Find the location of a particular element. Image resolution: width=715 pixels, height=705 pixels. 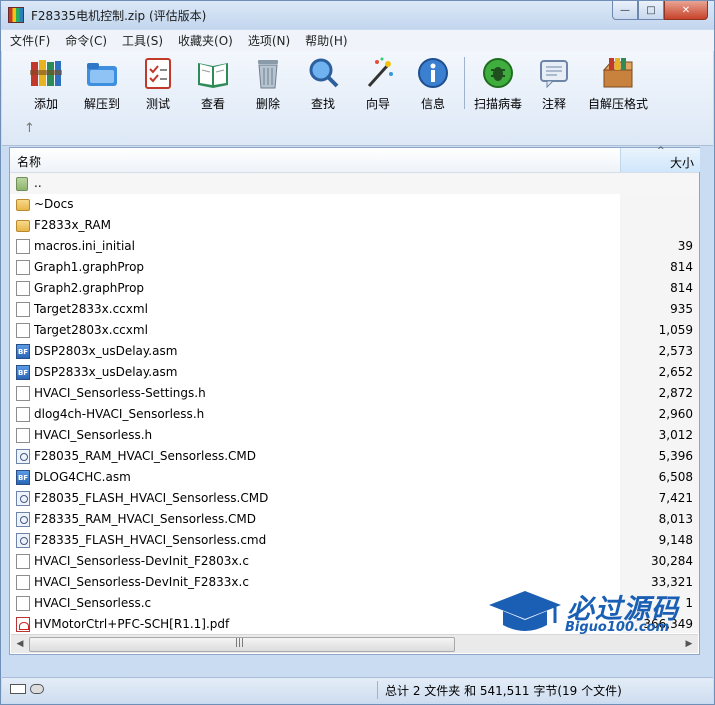

file-name: HVACI_Sensorless.c is located at coordinates (93, 603).